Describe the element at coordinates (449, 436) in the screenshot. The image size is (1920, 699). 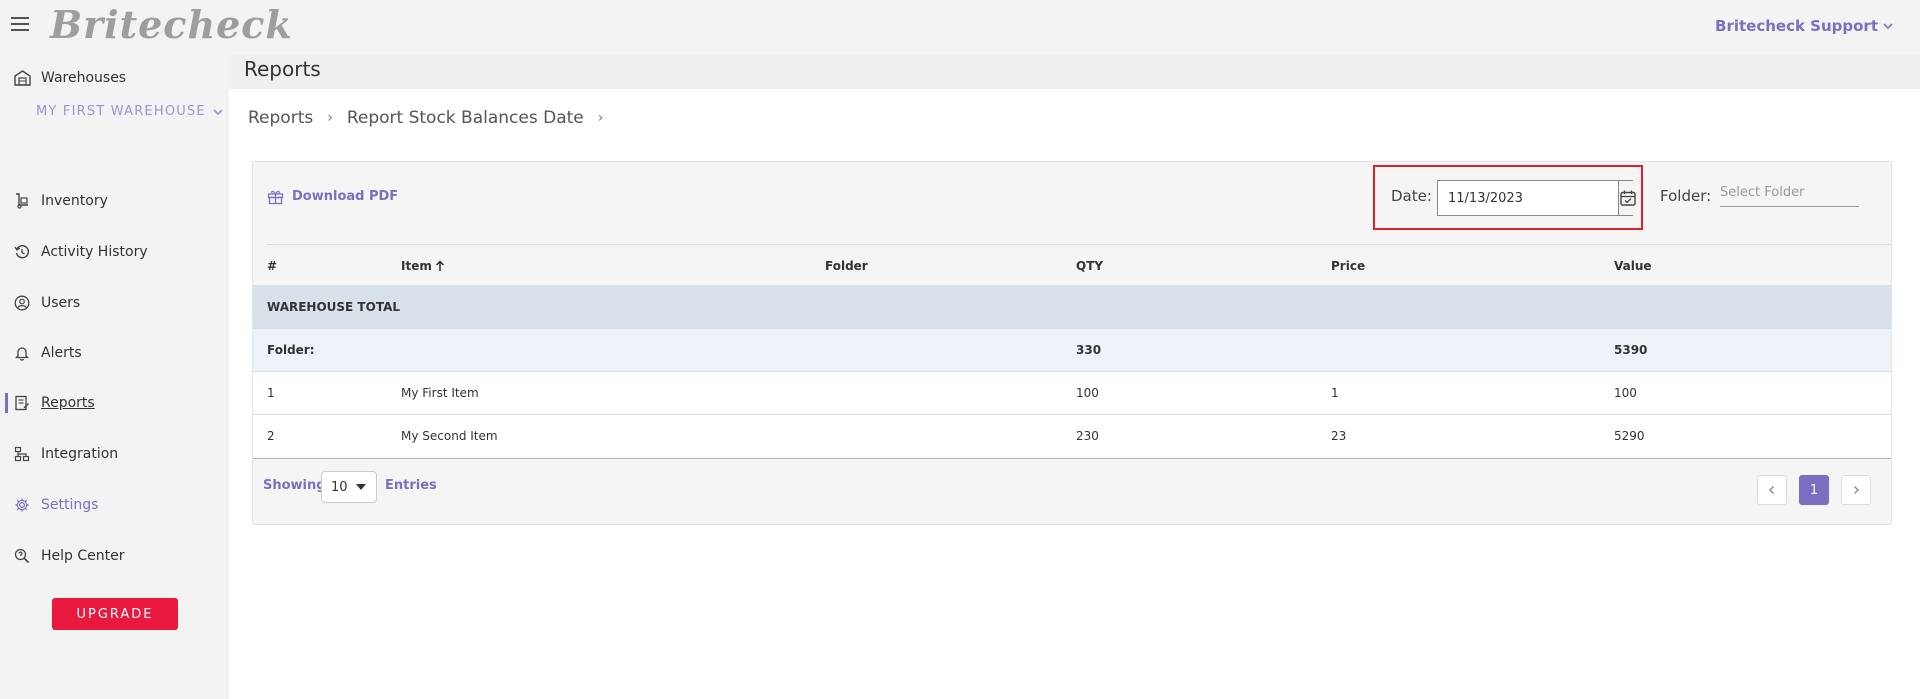
I see `cell-item: My Second Item` at that location.